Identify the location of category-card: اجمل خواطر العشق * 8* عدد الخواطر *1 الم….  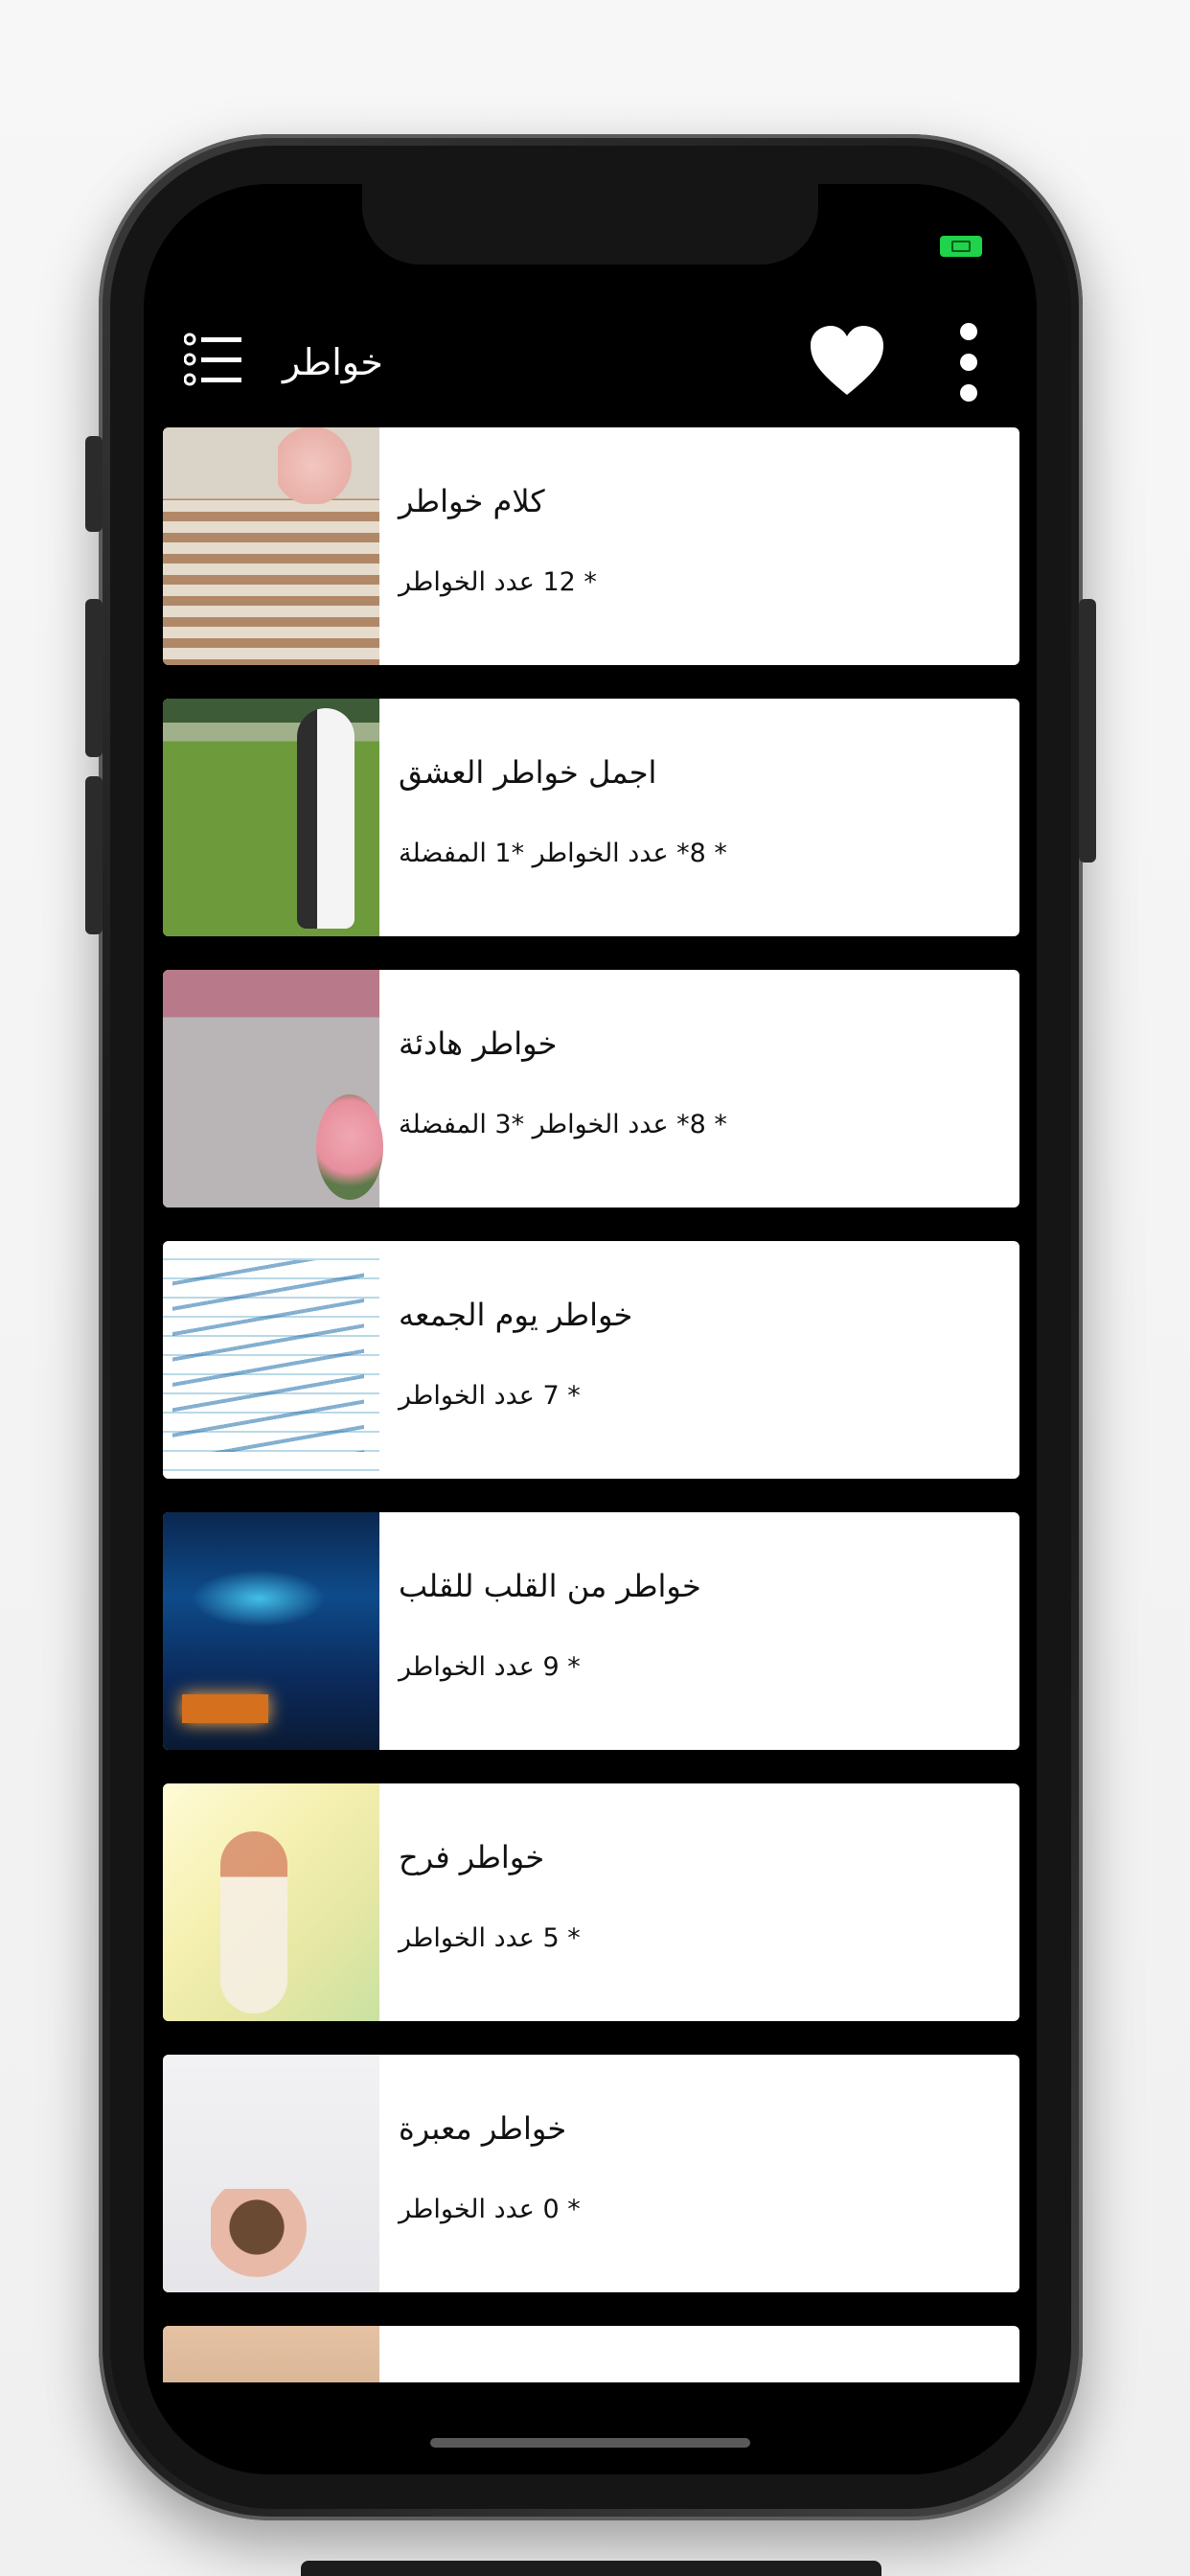
(591, 817).